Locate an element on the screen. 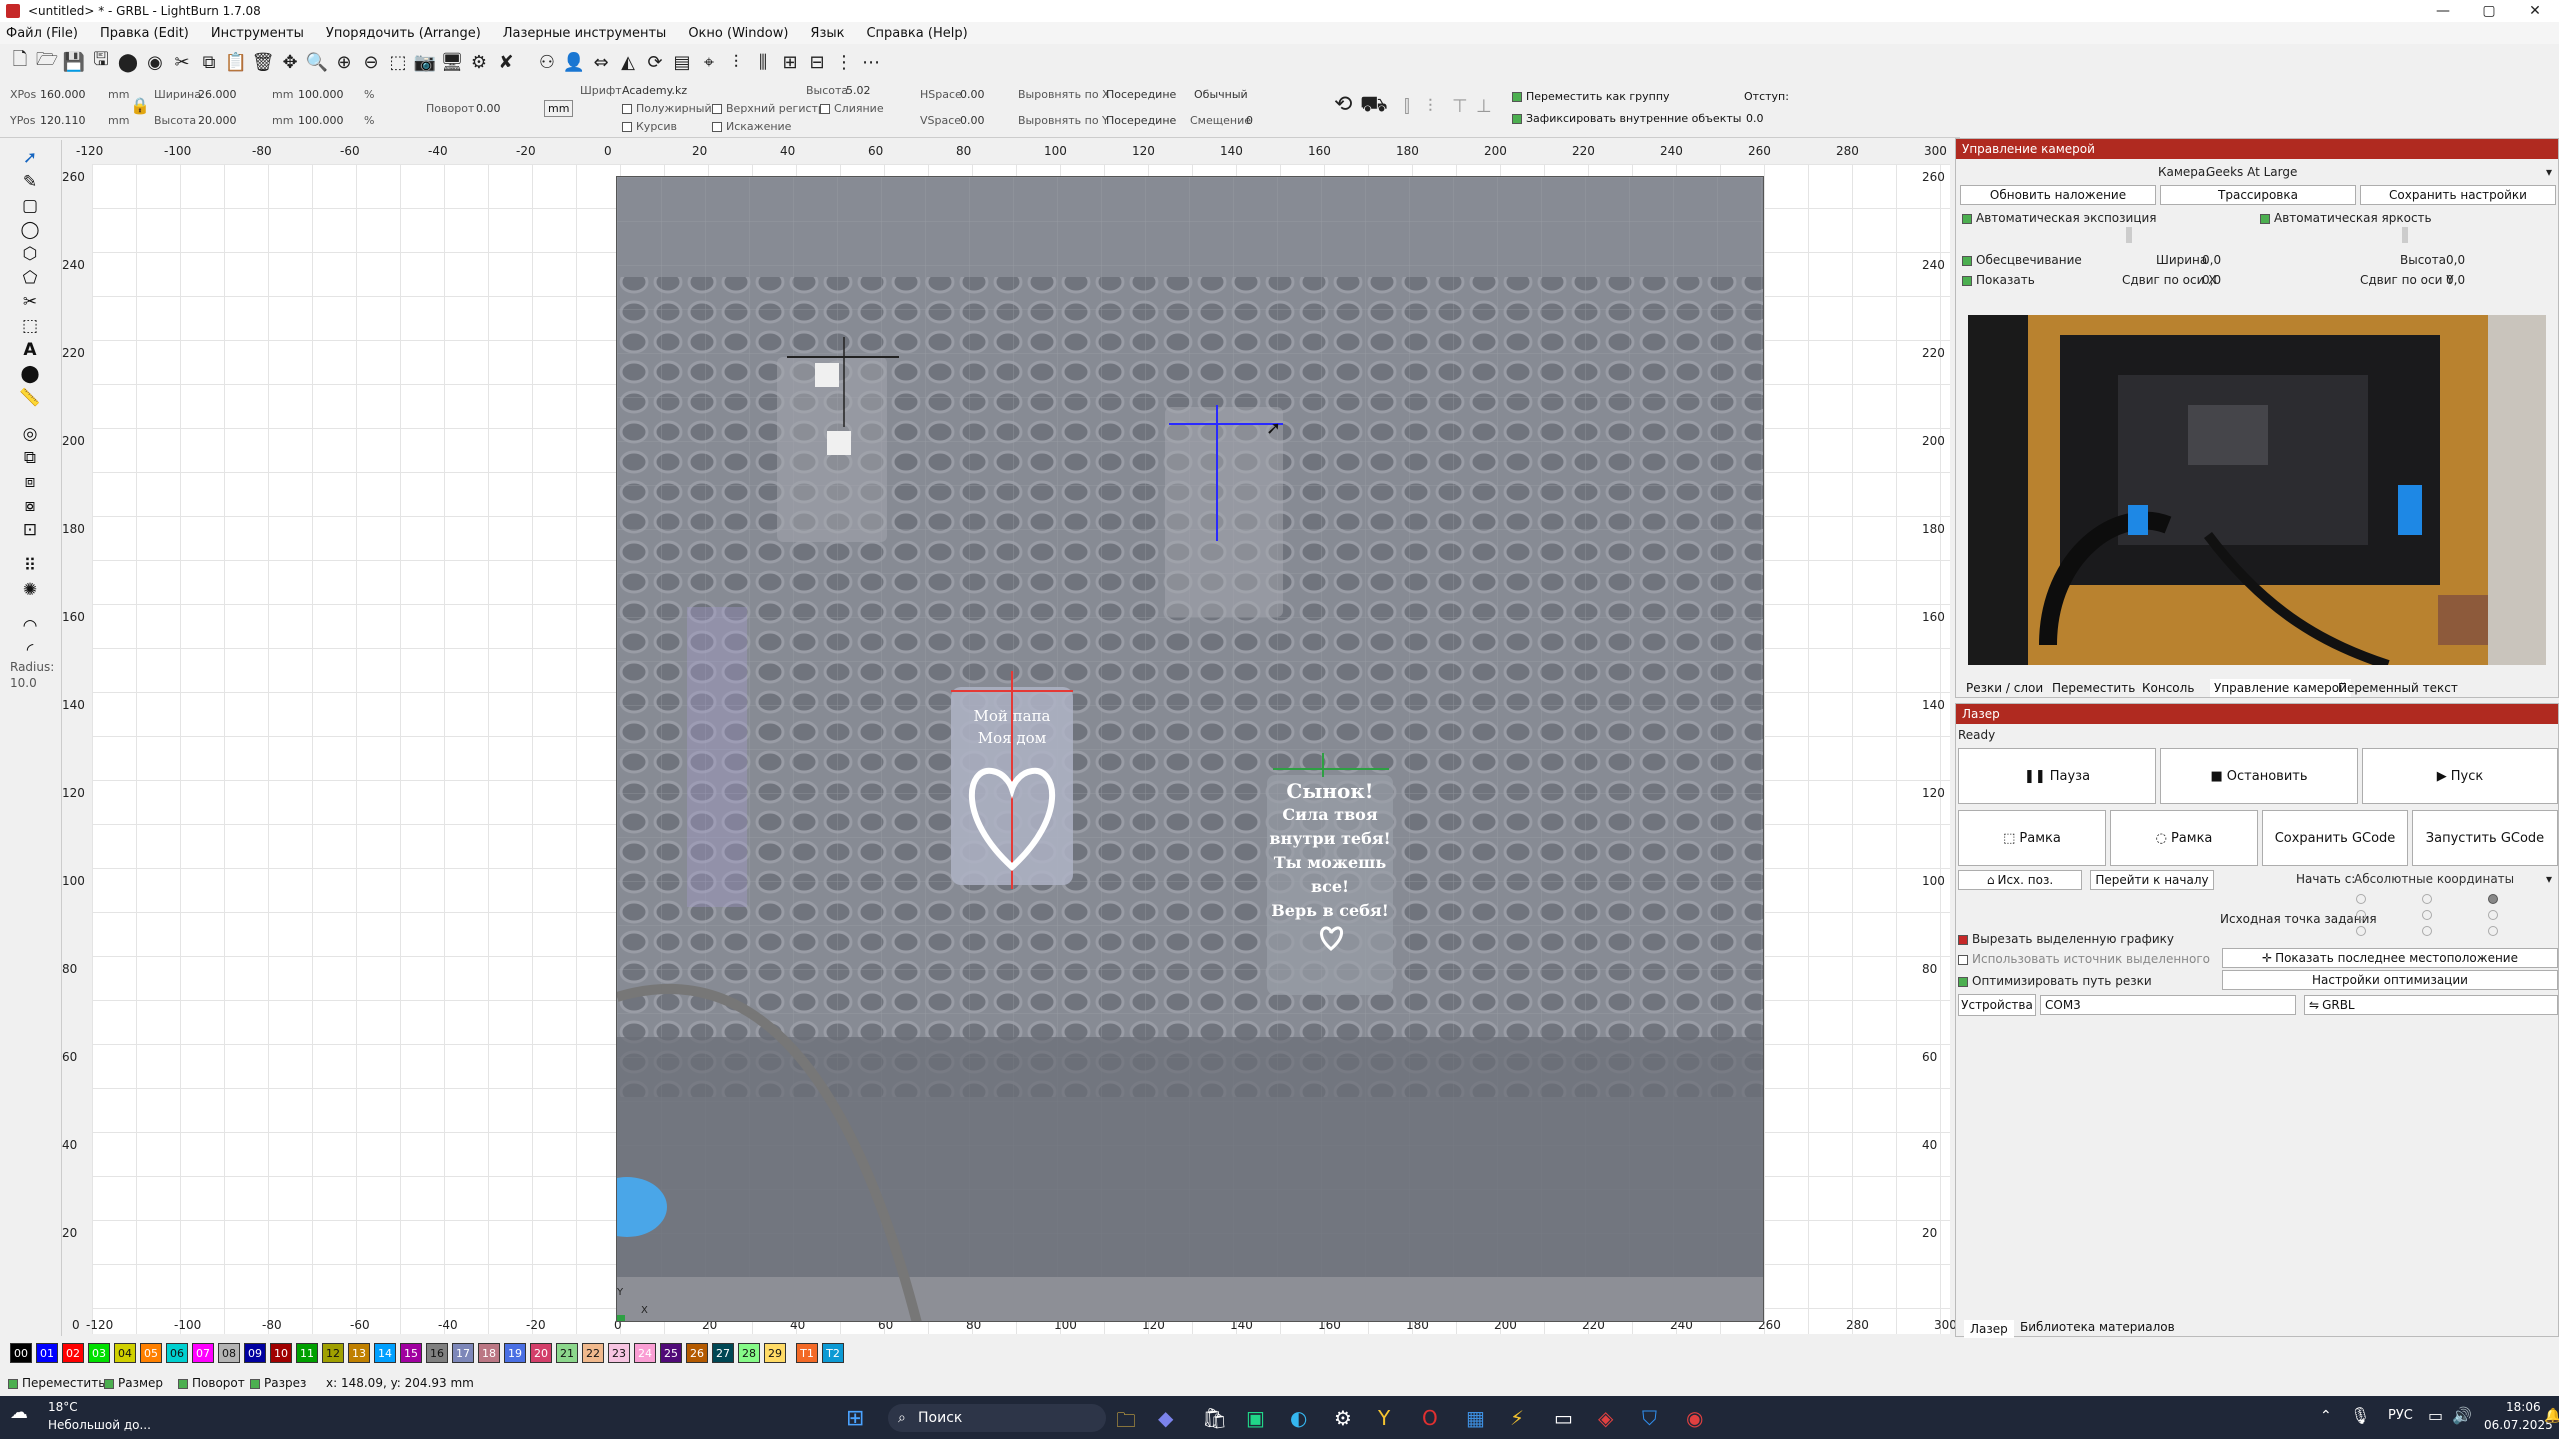  scale-height-input: 100.000 is located at coordinates (321, 120).